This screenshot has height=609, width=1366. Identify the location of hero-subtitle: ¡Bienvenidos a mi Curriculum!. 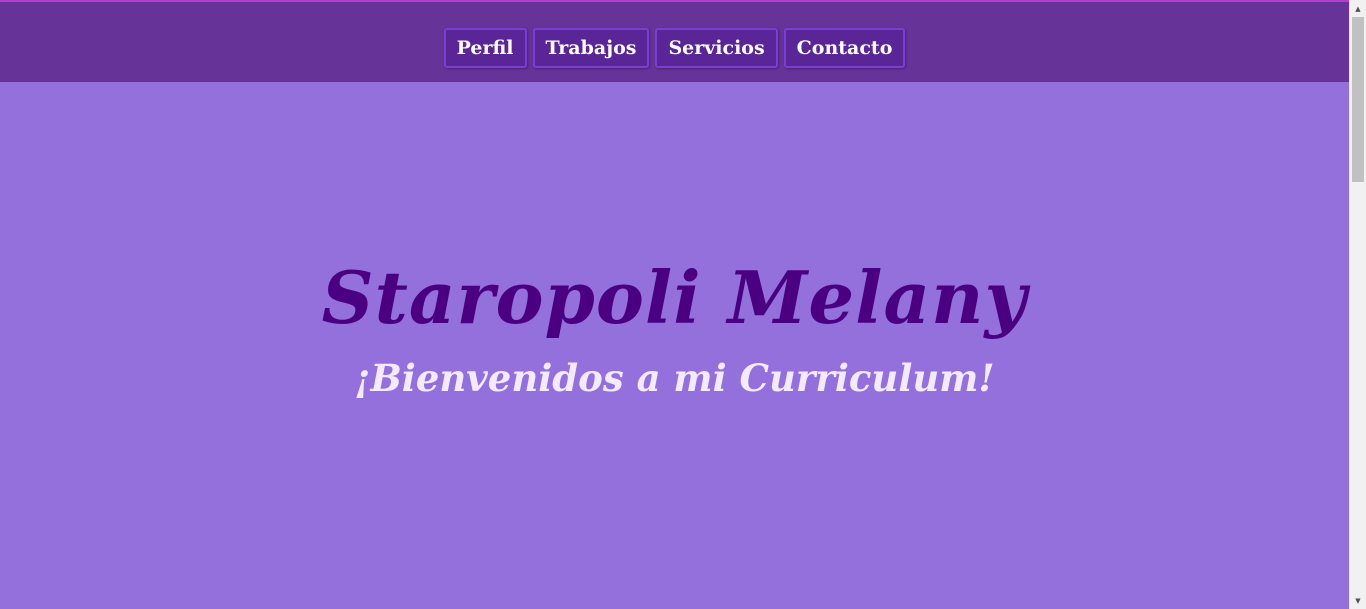
(674, 378).